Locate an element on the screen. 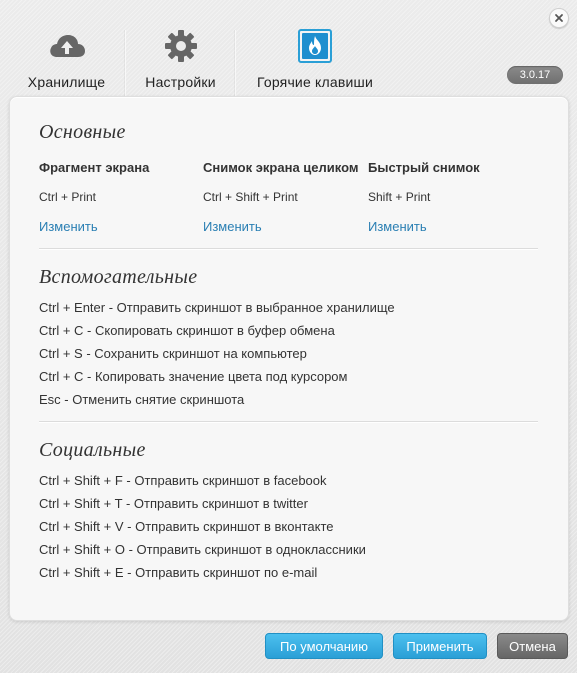  tab-bar: Хранилище Настройки Горячие клавиши is located at coordinates (201, 62).